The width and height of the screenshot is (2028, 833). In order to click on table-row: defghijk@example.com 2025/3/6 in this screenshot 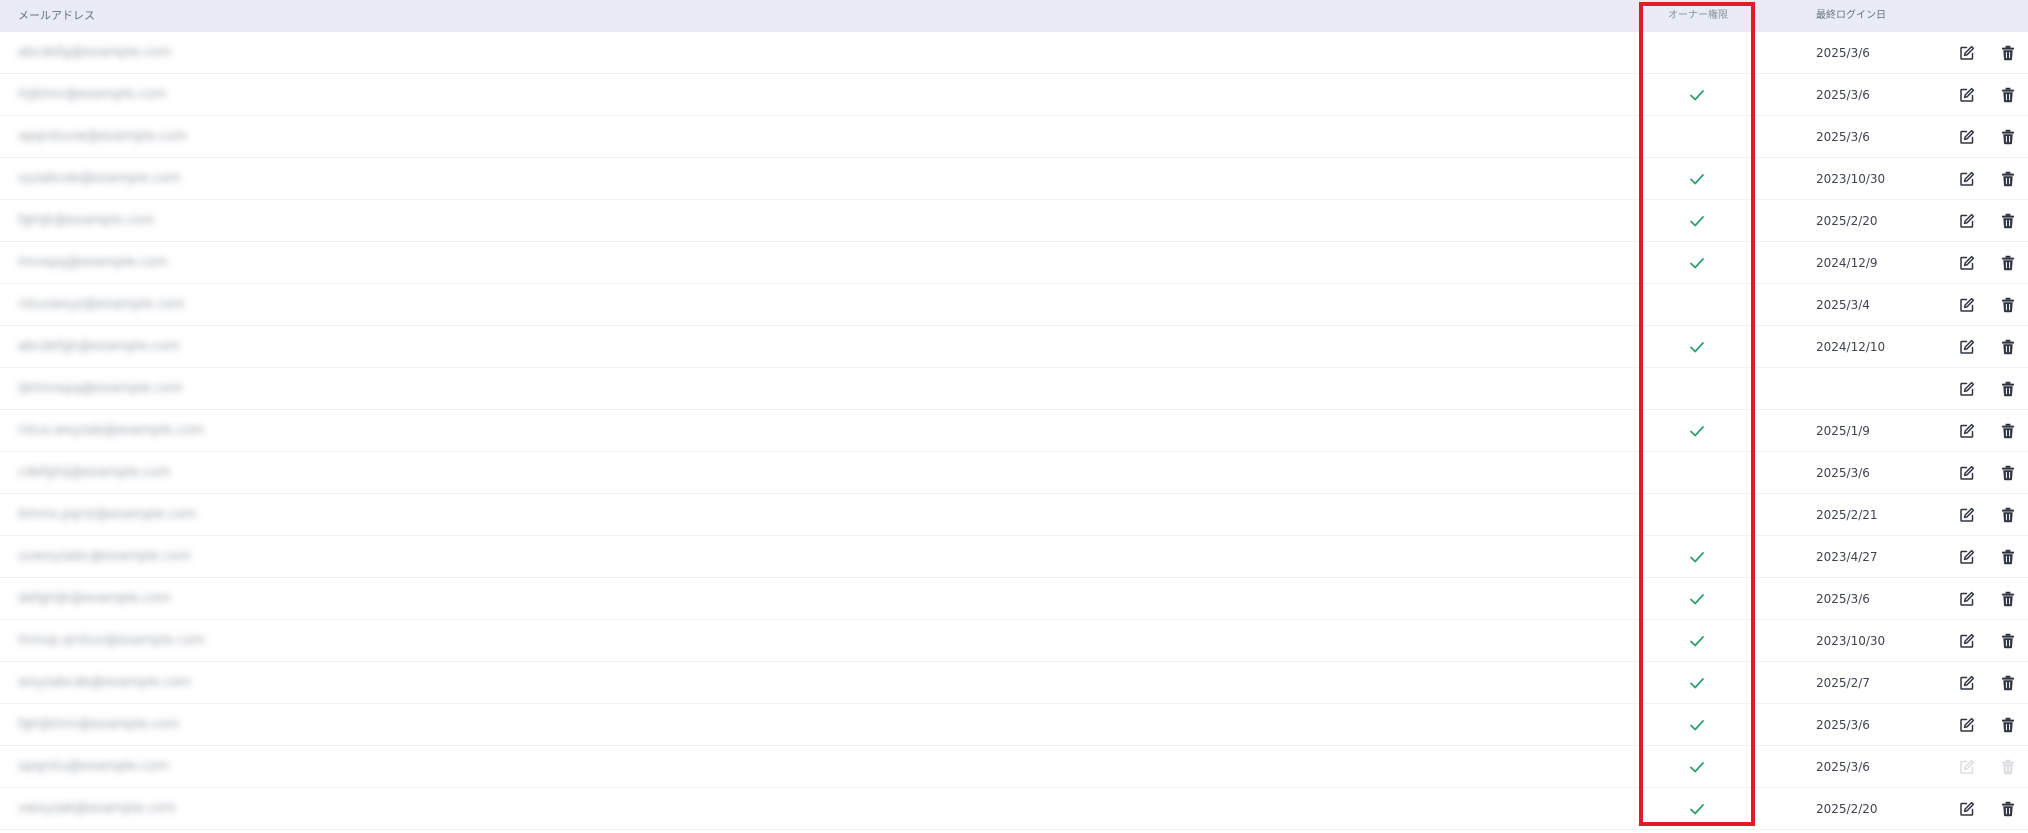, I will do `click(1014, 599)`.